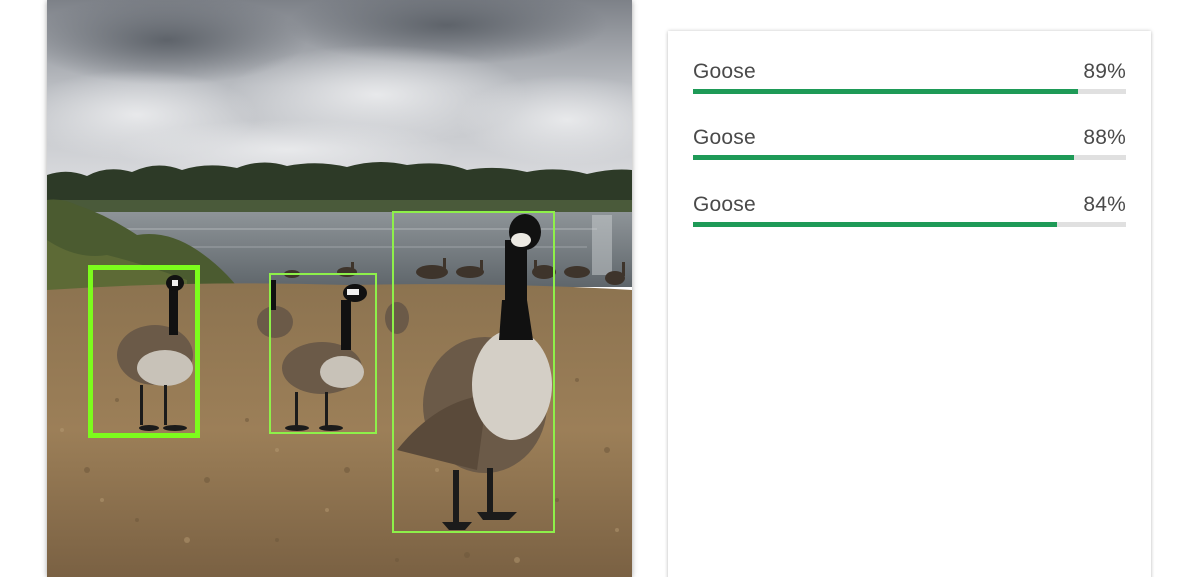 The width and height of the screenshot is (1200, 577). Describe the element at coordinates (1104, 204) in the screenshot. I see `result-confidence: 84%` at that location.